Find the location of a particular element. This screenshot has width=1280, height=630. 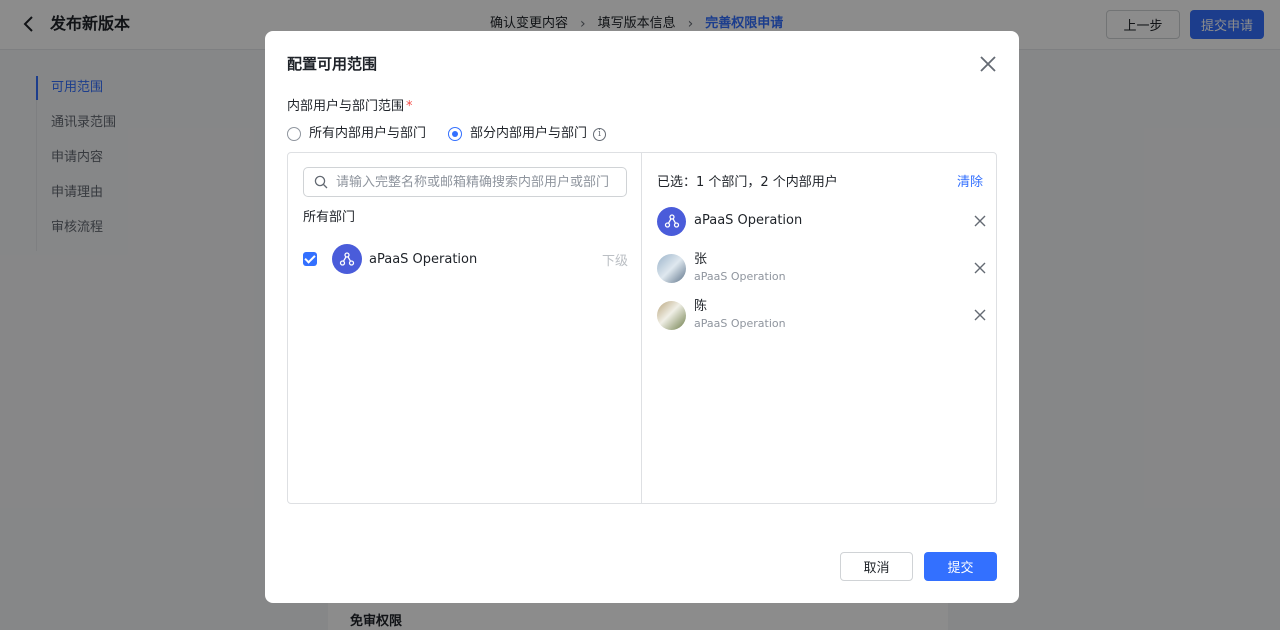

radio-button-checked is located at coordinates (455, 134).